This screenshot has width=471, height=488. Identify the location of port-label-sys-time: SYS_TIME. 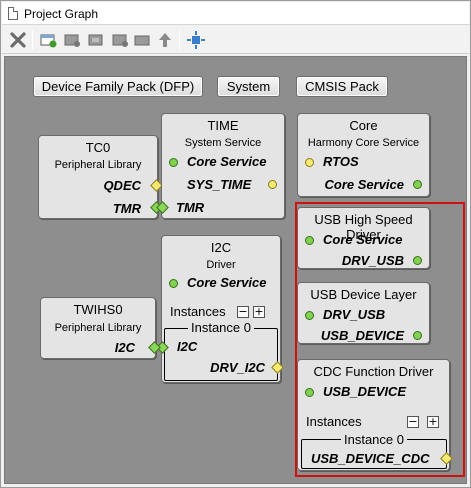
(219, 184).